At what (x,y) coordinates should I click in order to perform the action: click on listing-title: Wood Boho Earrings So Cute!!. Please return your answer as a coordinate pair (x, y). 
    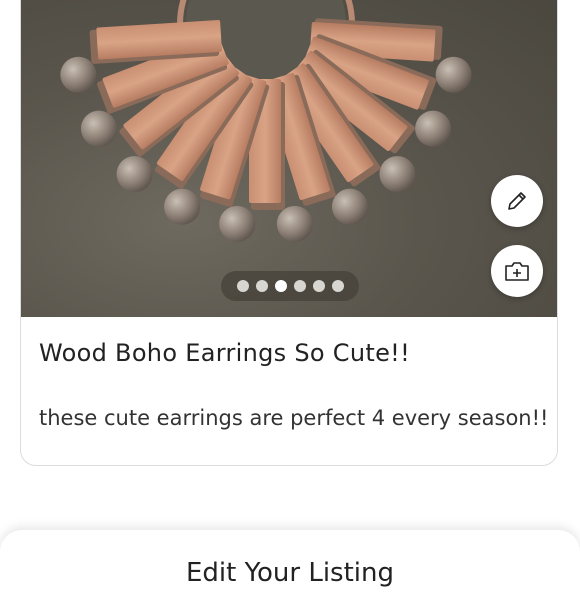
    Looking at the image, I should click on (224, 353).